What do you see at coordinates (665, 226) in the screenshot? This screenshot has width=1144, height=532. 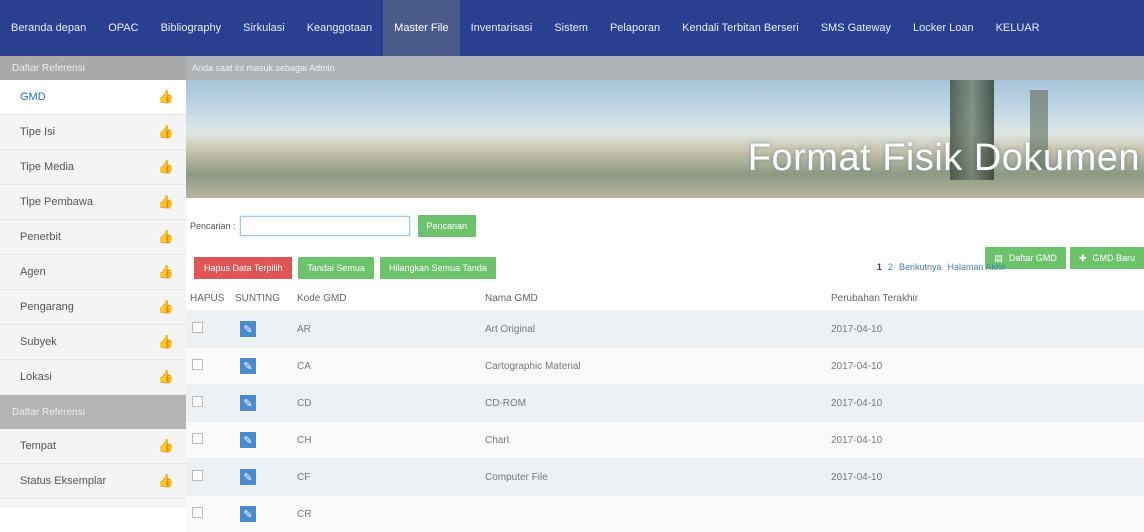 I see `search-row: Pencarian` at bounding box center [665, 226].